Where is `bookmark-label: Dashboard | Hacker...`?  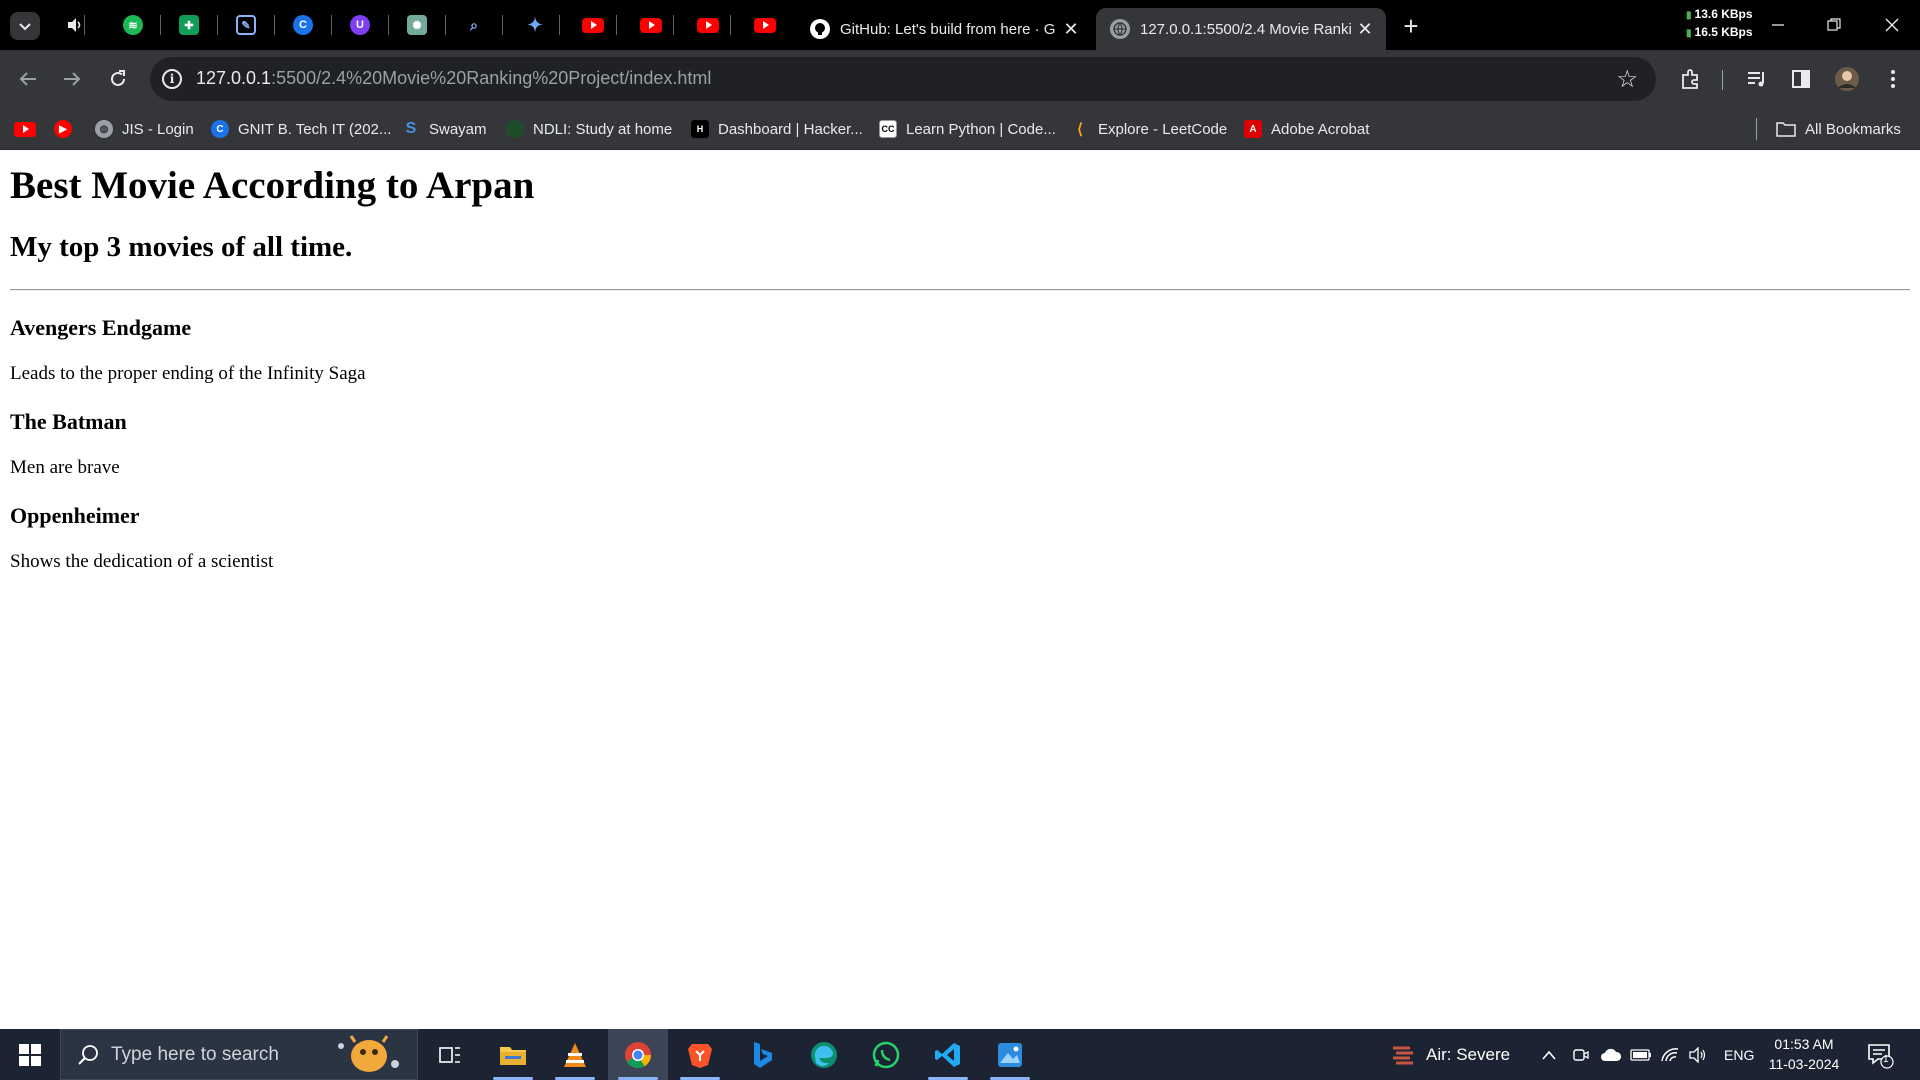
bookmark-label: Dashboard | Hacker... is located at coordinates (790, 129).